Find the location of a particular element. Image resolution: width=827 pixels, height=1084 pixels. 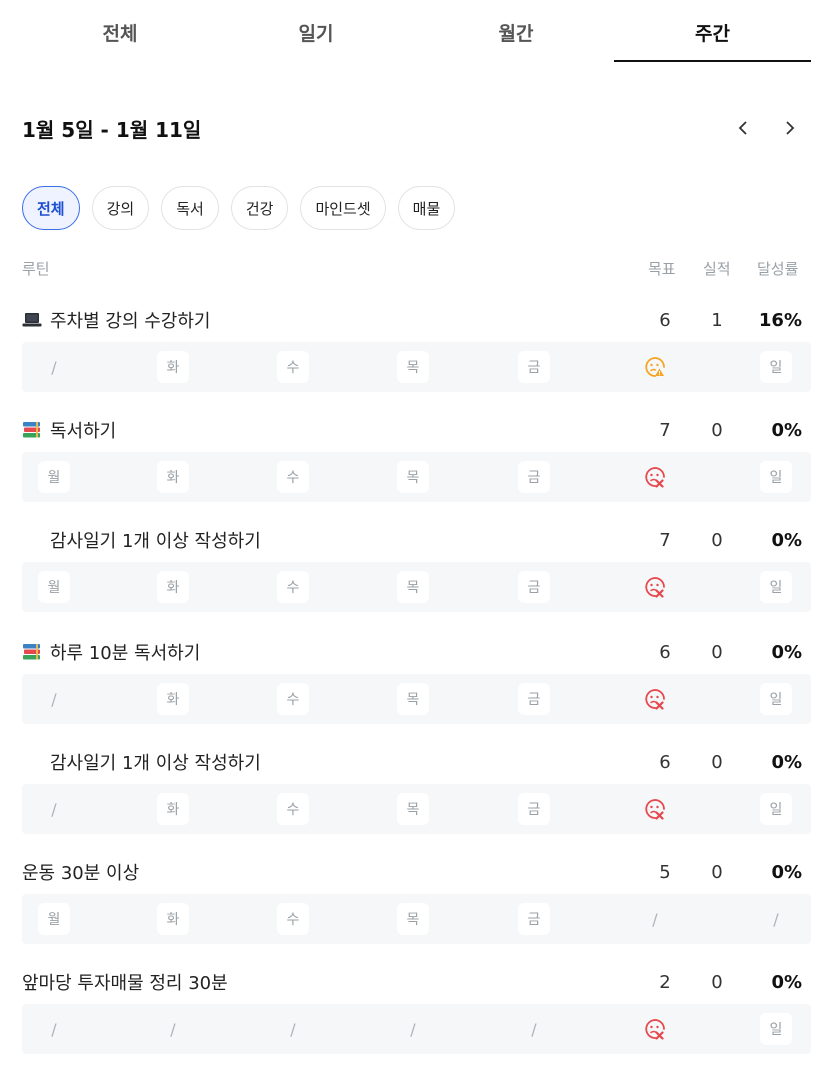

category-filter-chips: 전체 강의 독서 건강 마인드셋 매물 is located at coordinates (239, 208).